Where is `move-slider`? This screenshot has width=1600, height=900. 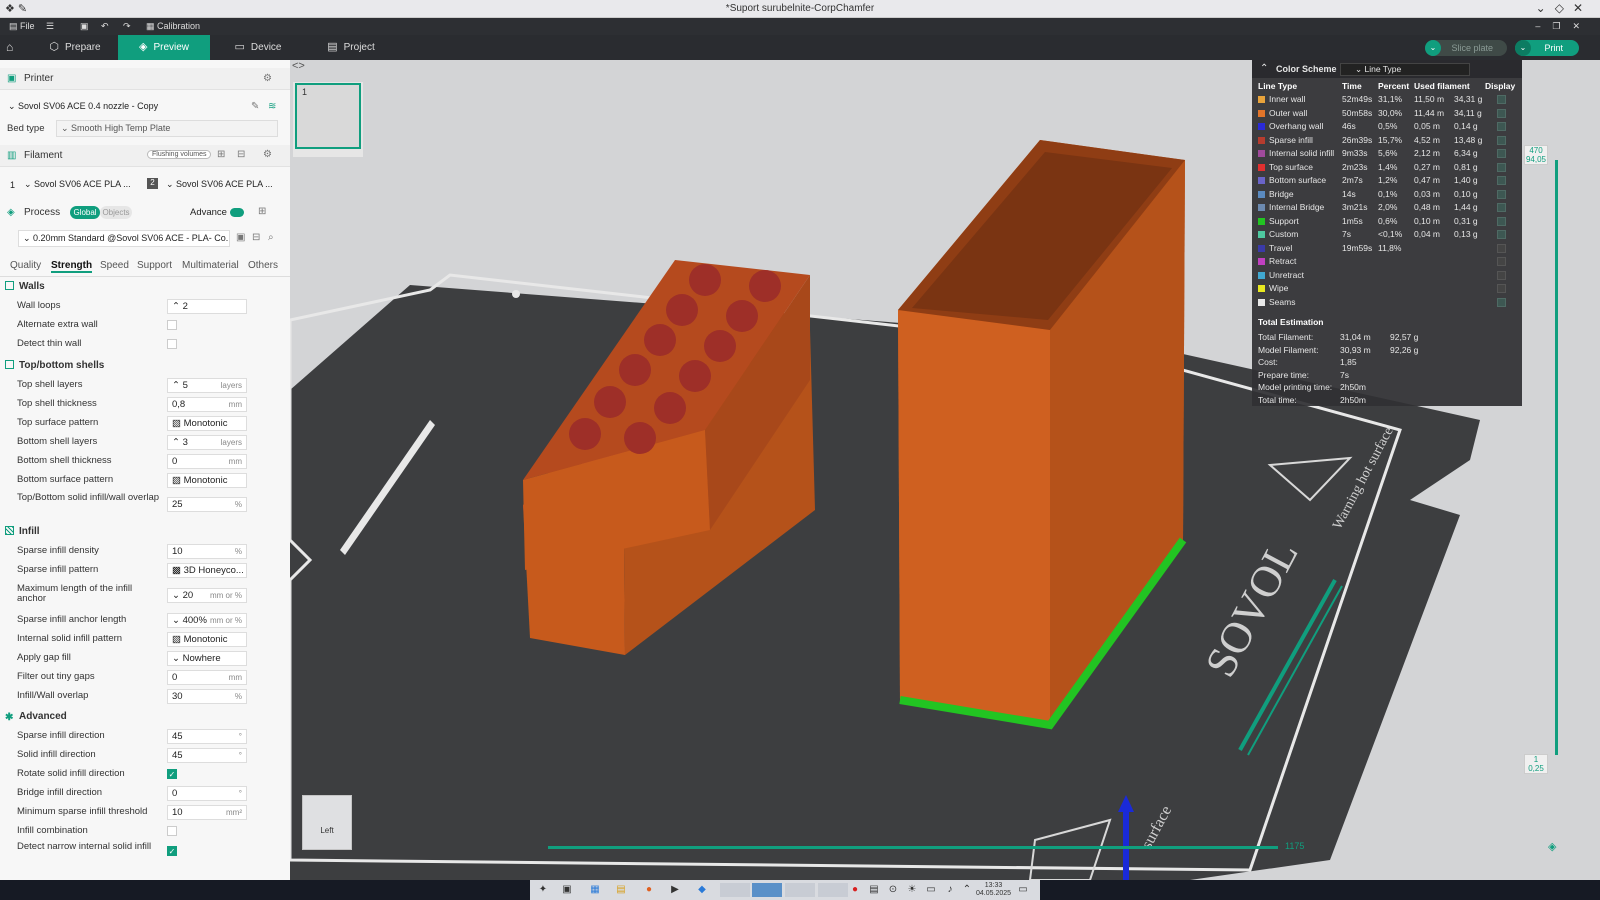 move-slider is located at coordinates (913, 847).